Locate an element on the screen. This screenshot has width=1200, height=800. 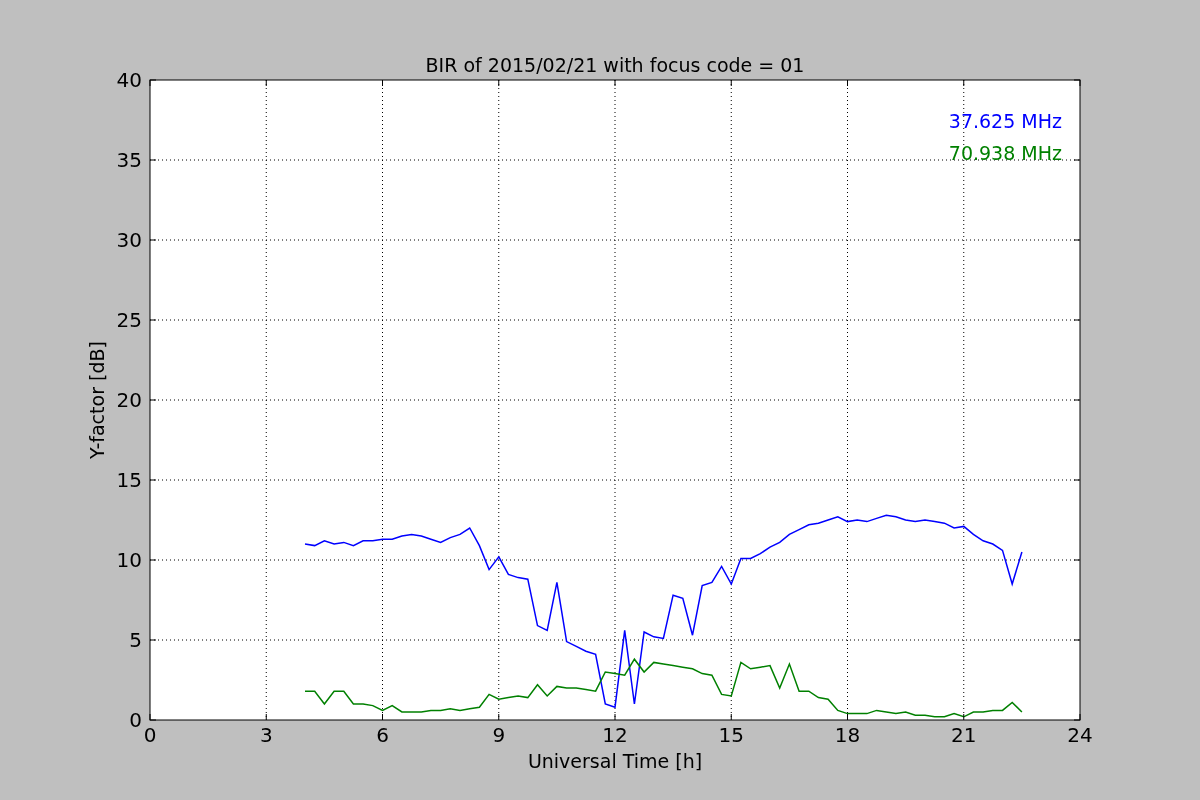
y-tick-label: 20 is located at coordinates (129, 400).